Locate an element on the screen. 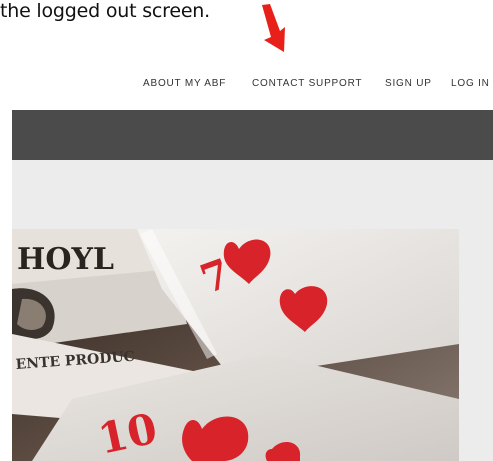 The image size is (493, 461). nav-link-contact-support: CONTACT SUPPORT is located at coordinates (307, 83).